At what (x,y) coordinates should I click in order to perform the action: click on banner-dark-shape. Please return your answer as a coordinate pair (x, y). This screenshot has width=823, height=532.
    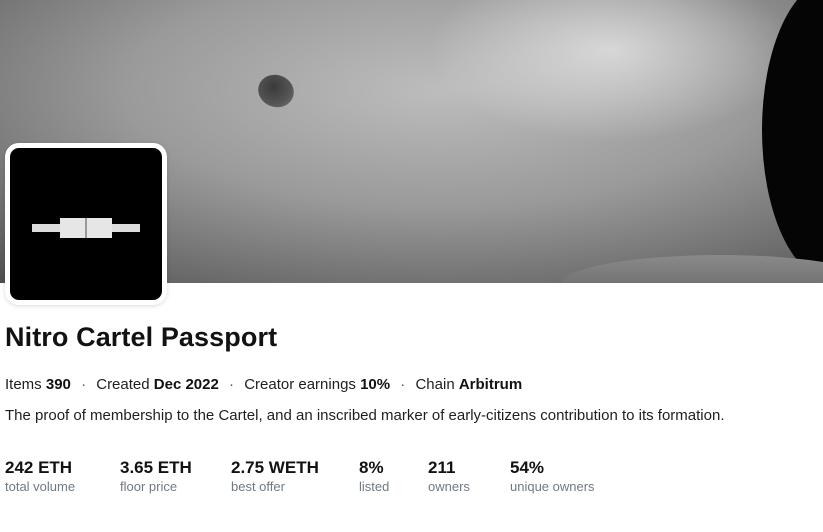
    Looking at the image, I should click on (792, 140).